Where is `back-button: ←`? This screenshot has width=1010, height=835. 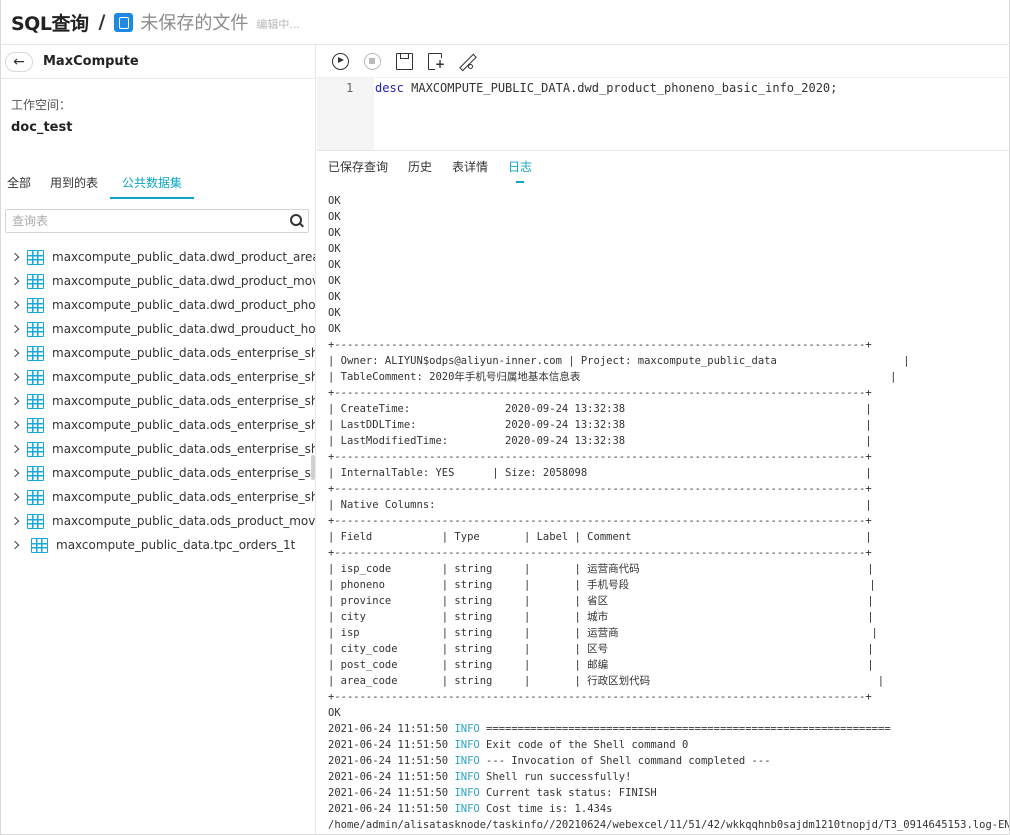 back-button: ← is located at coordinates (19, 61).